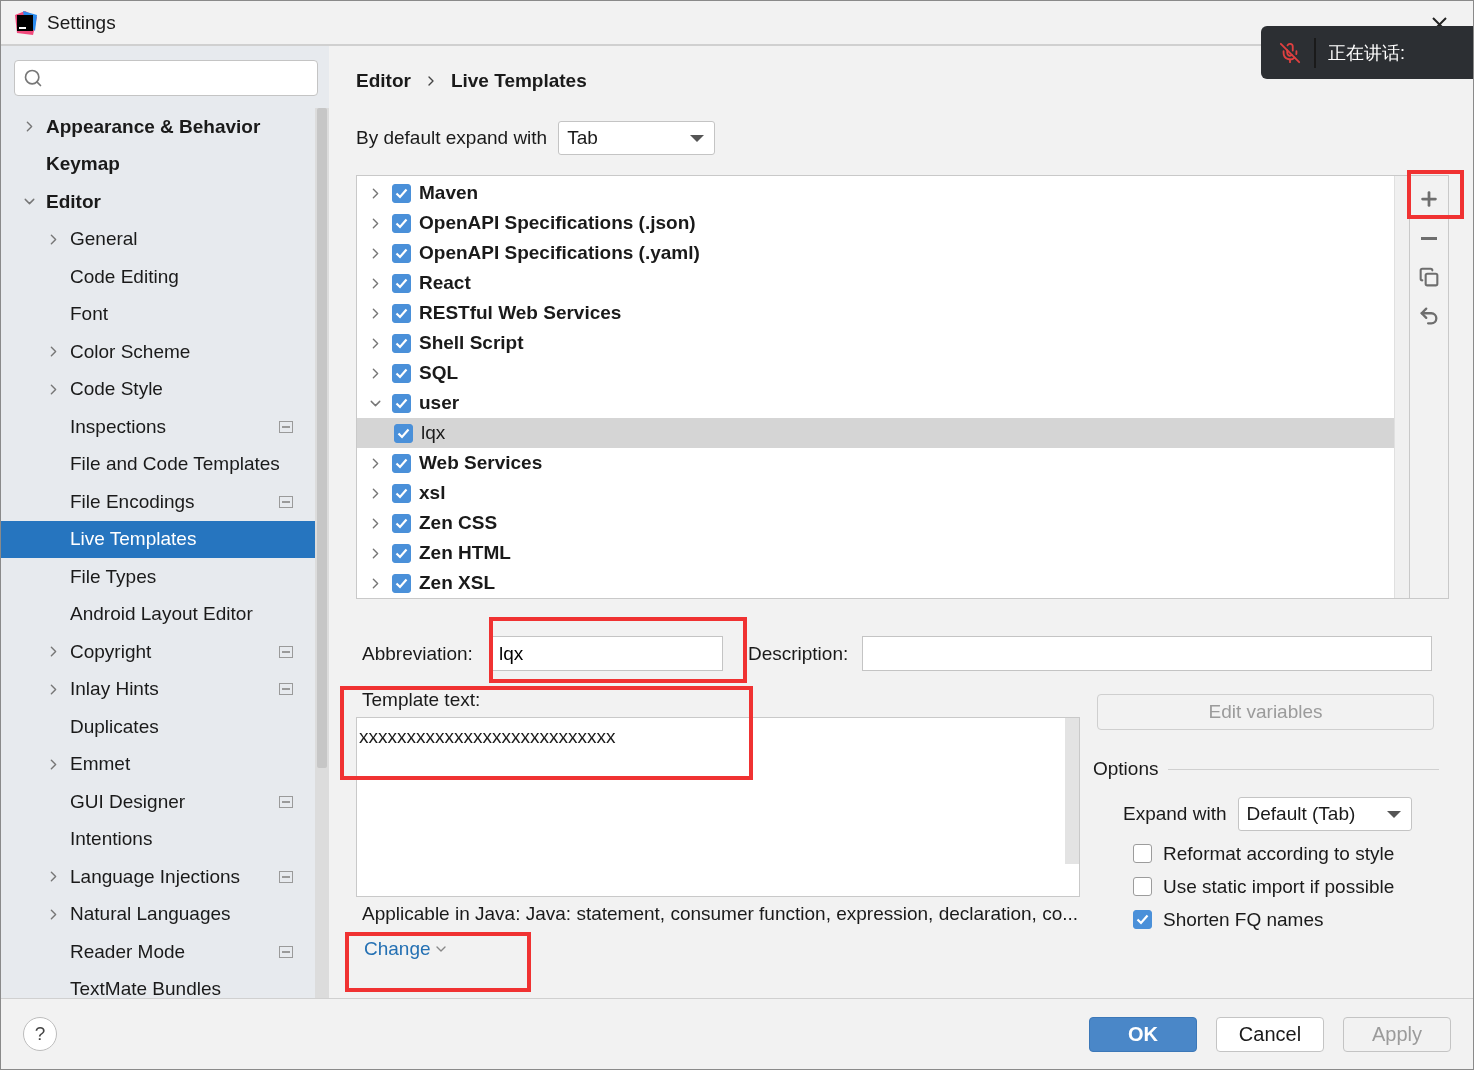 The height and width of the screenshot is (1070, 1474). What do you see at coordinates (557, 223) in the screenshot?
I see `template-label: OpenAPI Specifications (.json)` at bounding box center [557, 223].